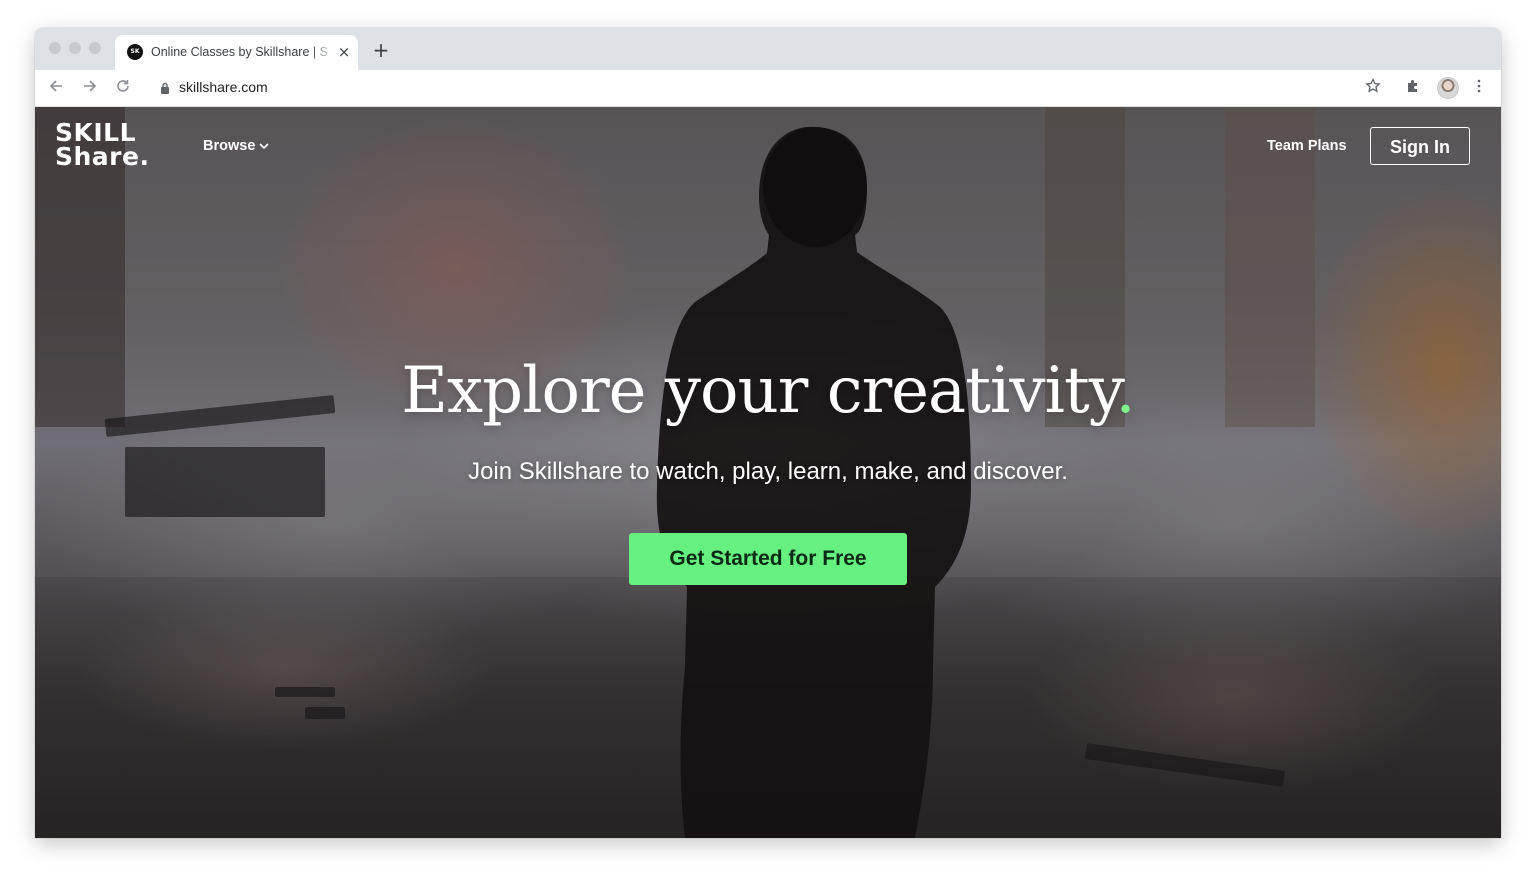 The image size is (1536, 888). Describe the element at coordinates (758, 391) in the screenshot. I see `hero-title-text: Explore your creativity` at that location.